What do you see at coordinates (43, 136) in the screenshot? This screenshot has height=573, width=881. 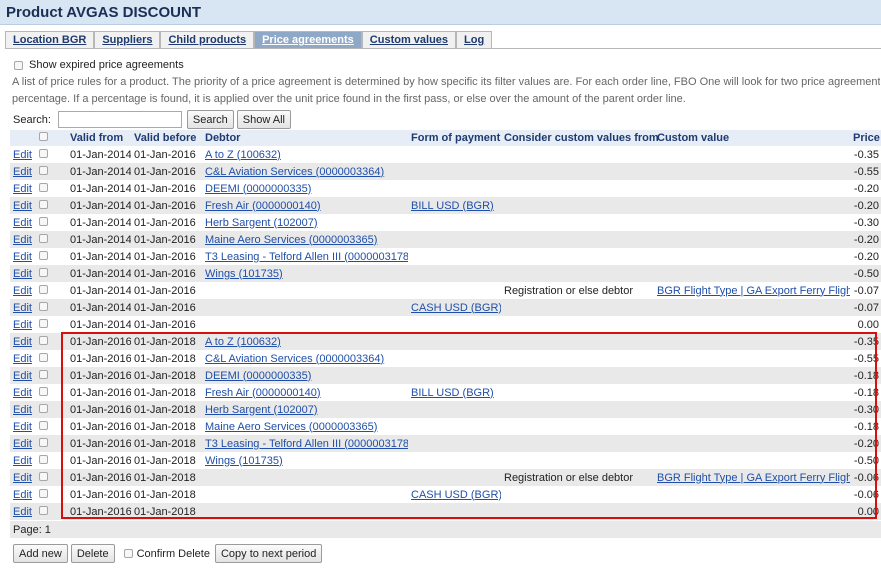 I see `select-all-checkbox` at bounding box center [43, 136].